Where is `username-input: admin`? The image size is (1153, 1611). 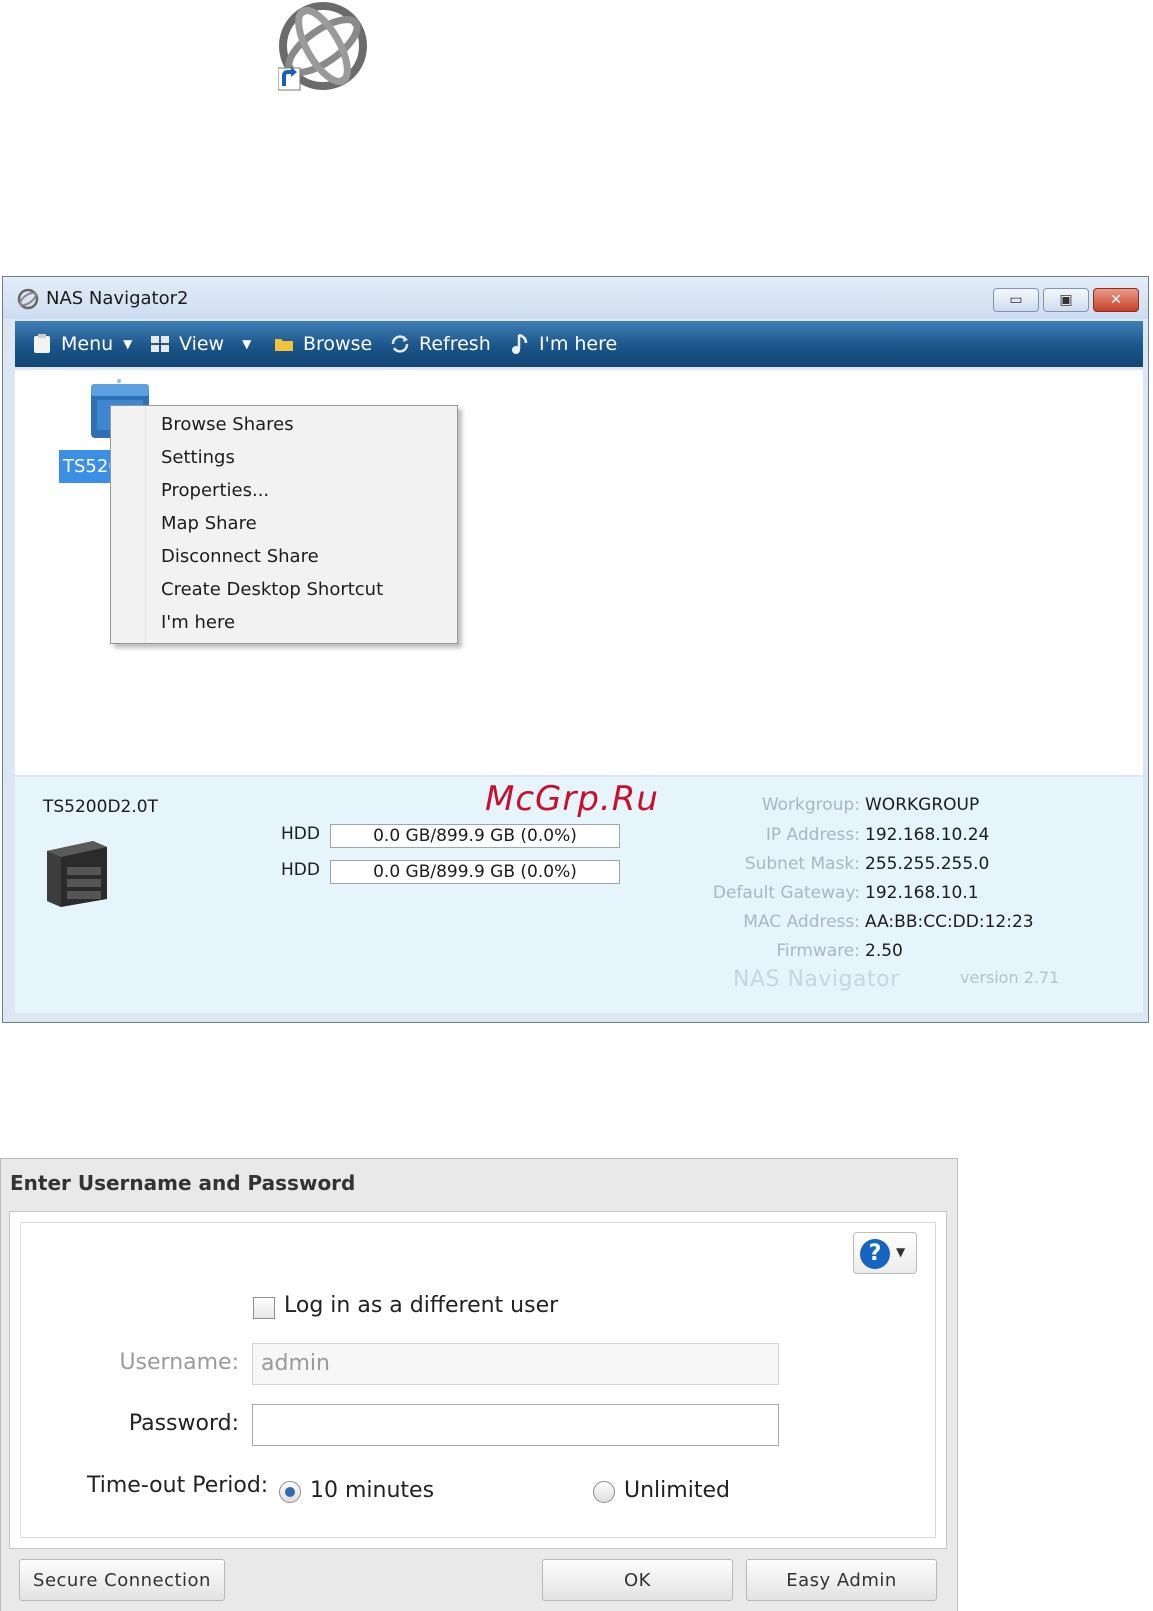
username-input: admin is located at coordinates (515, 1364).